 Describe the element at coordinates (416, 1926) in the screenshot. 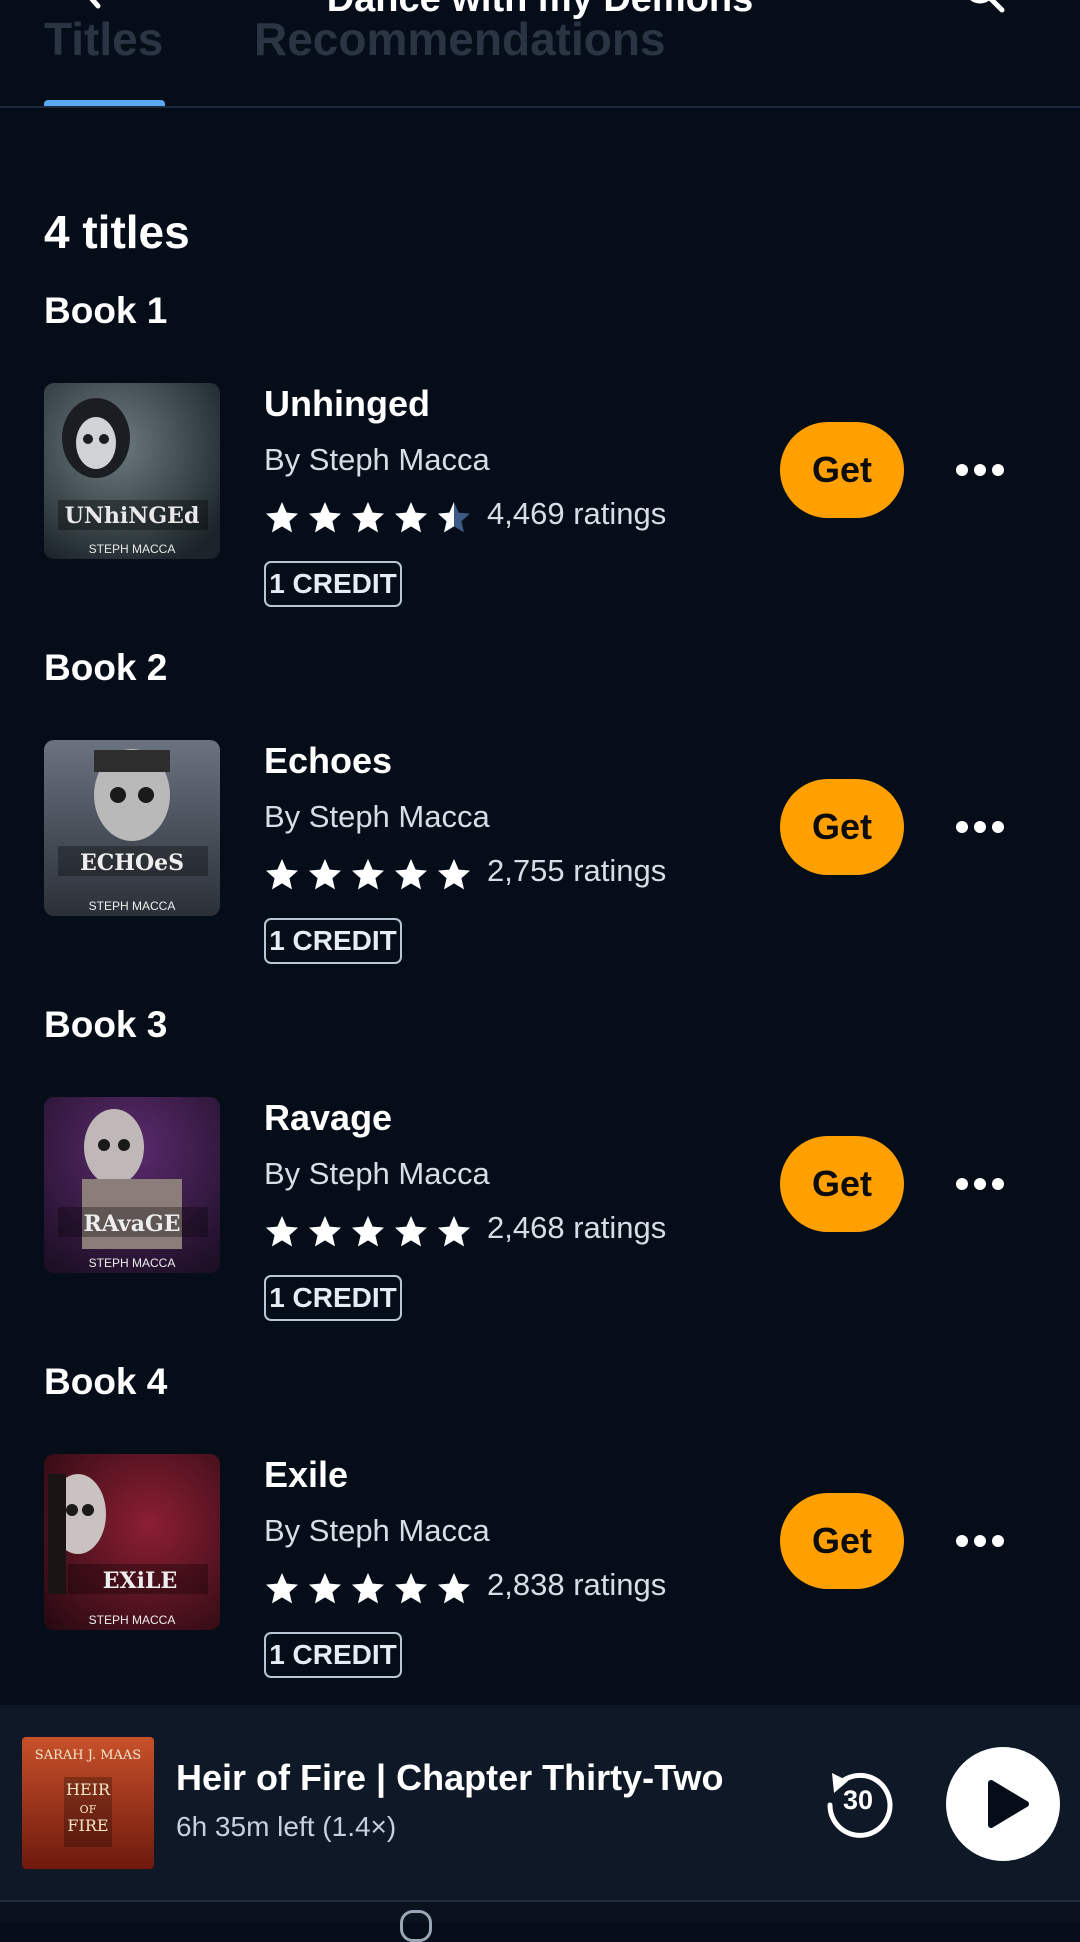

I see `nav-icon` at that location.